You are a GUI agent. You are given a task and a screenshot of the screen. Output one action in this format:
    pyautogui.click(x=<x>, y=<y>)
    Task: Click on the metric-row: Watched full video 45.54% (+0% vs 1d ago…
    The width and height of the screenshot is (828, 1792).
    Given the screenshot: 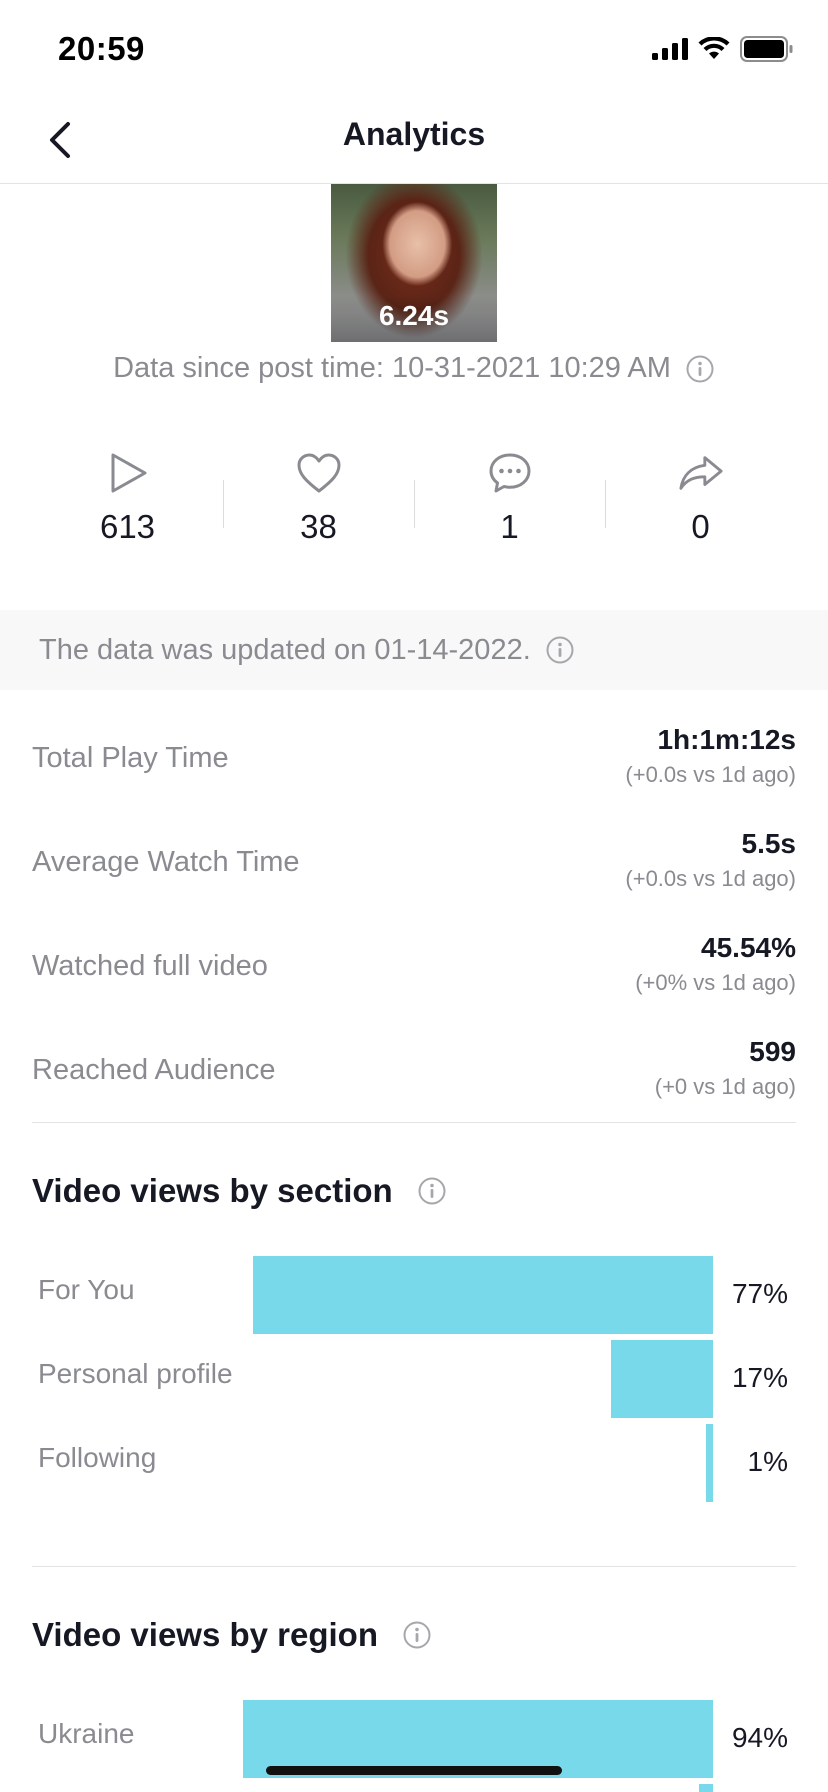 What is the action you would take?
    pyautogui.click(x=414, y=978)
    